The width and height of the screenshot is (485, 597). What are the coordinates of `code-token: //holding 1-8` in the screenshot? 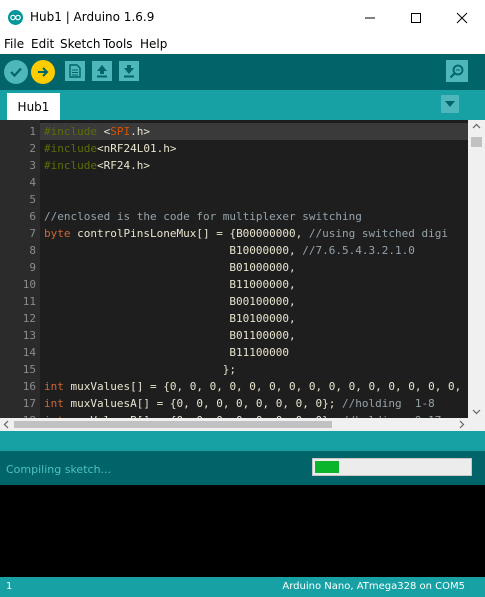 It's located at (388, 403).